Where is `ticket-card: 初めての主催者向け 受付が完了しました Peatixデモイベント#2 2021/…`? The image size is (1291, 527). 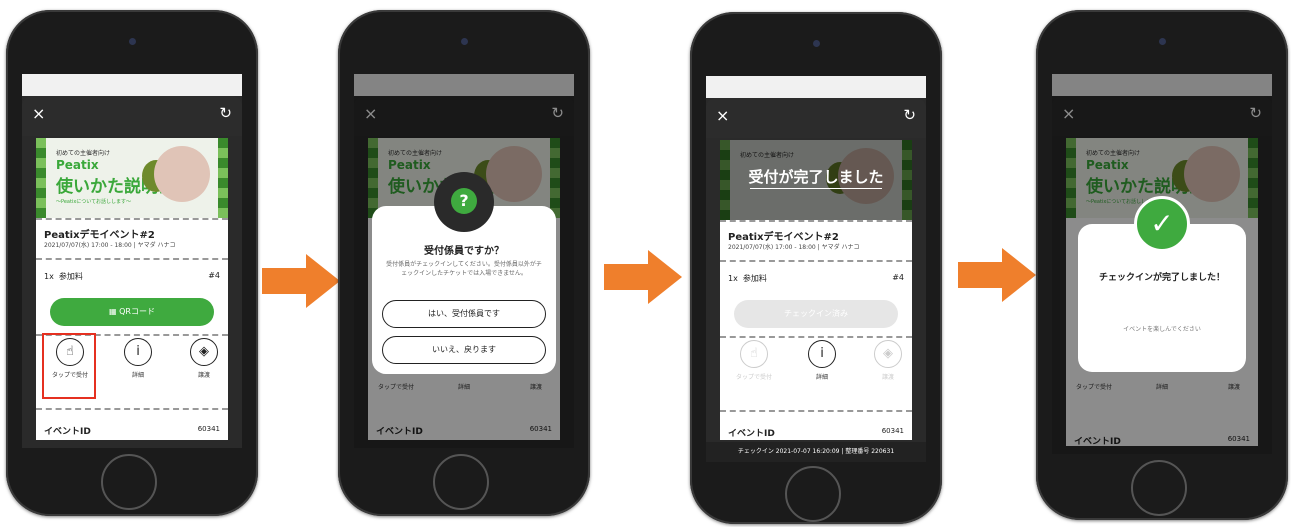 ticket-card: 初めての主催者向け 受付が完了しました Peatixデモイベント#2 2021/… is located at coordinates (816, 290).